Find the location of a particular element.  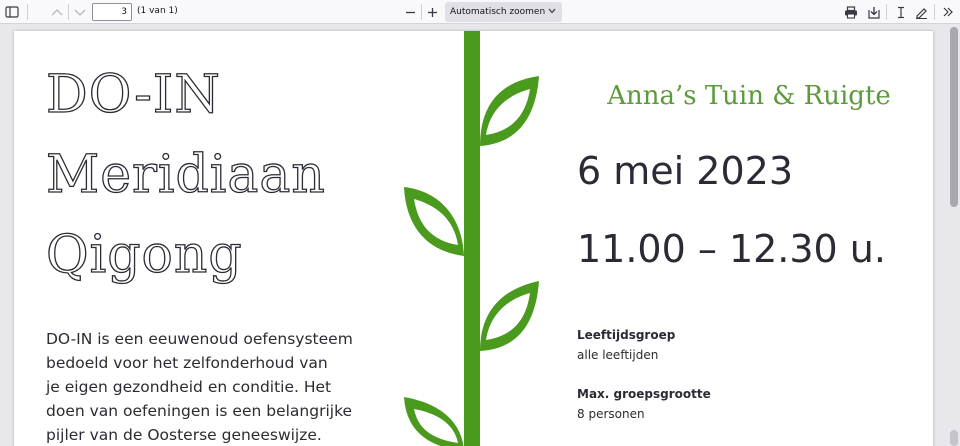

save-download-icon is located at coordinates (874, 12).